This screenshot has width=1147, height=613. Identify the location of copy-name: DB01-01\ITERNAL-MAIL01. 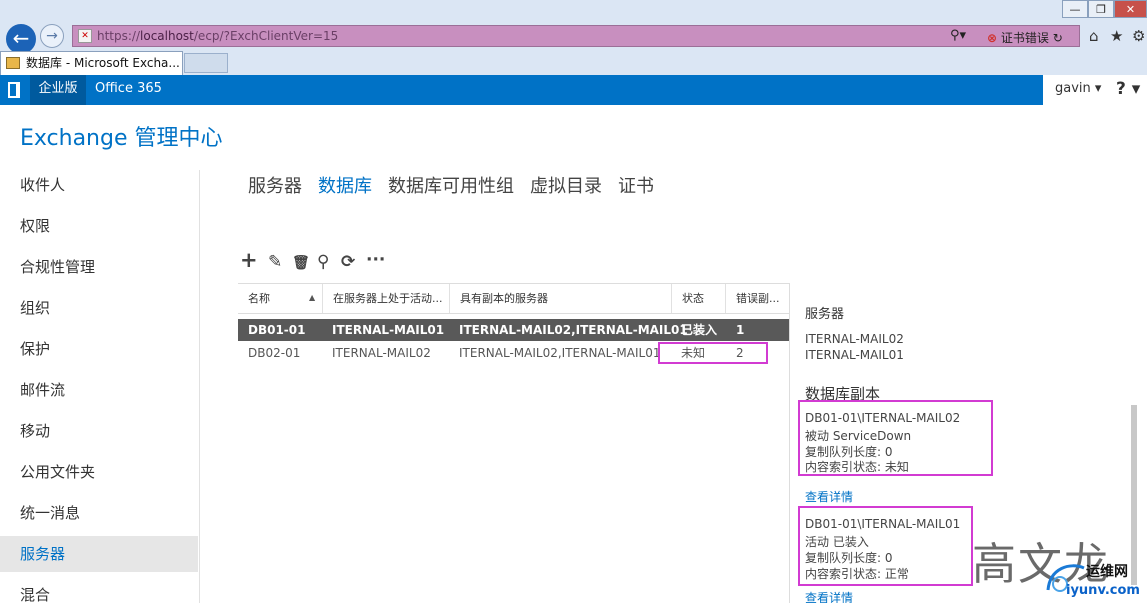
(883, 524).